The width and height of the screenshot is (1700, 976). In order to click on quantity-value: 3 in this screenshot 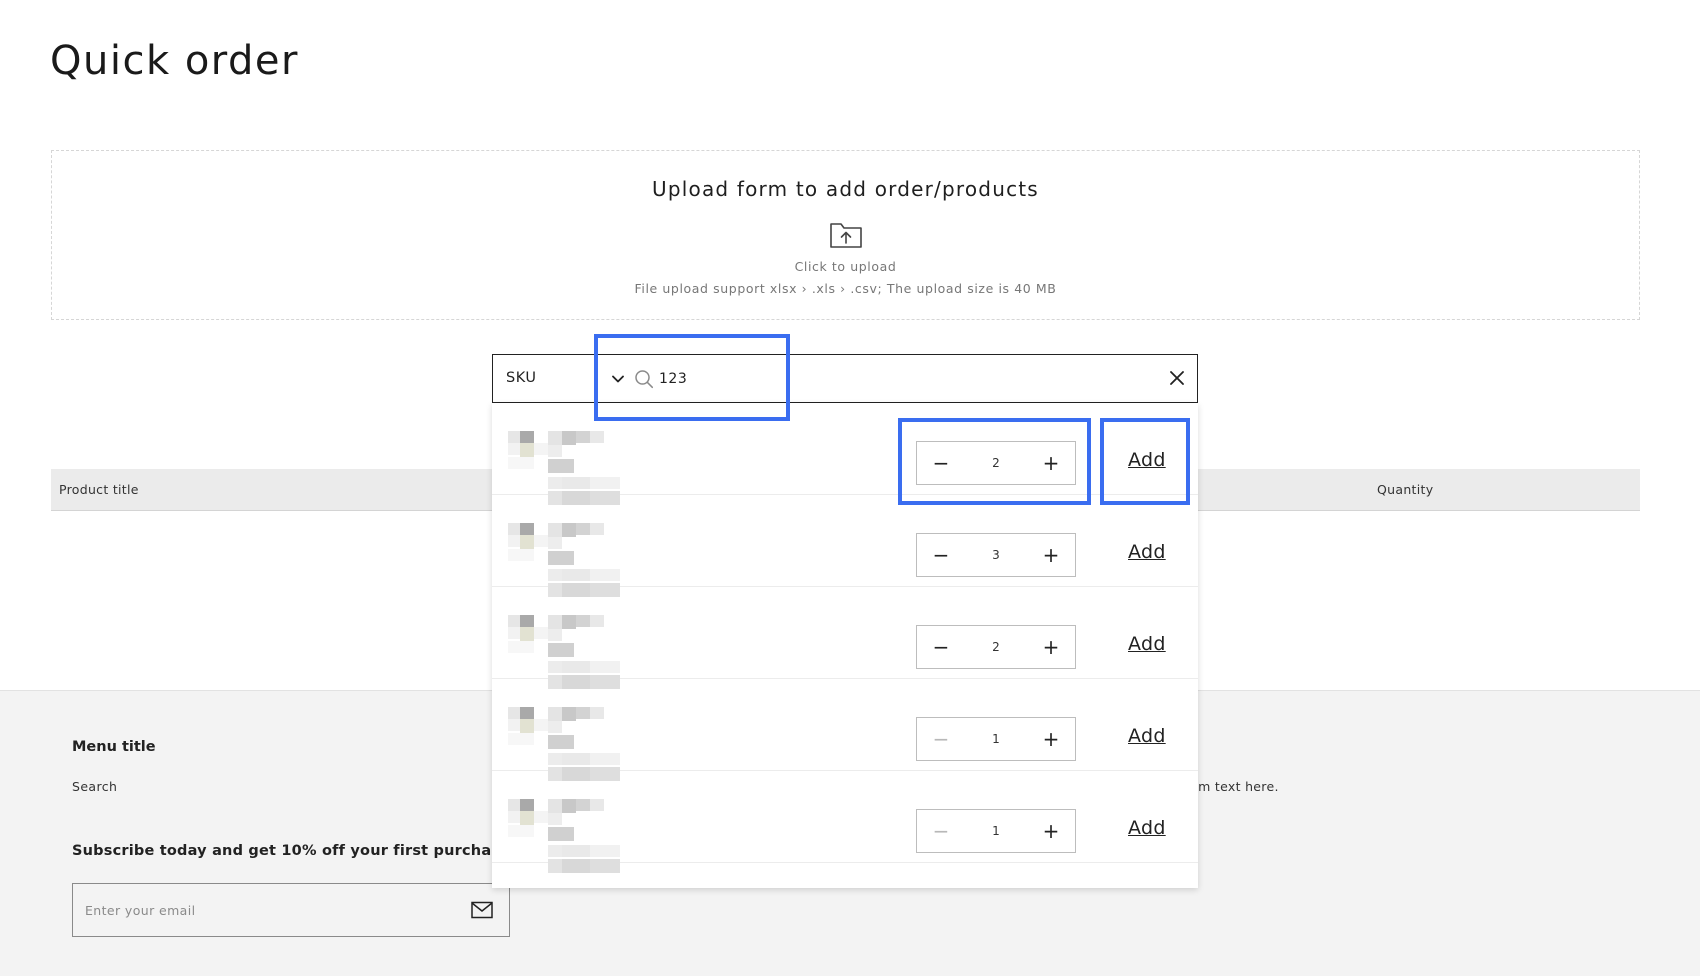, I will do `click(996, 555)`.